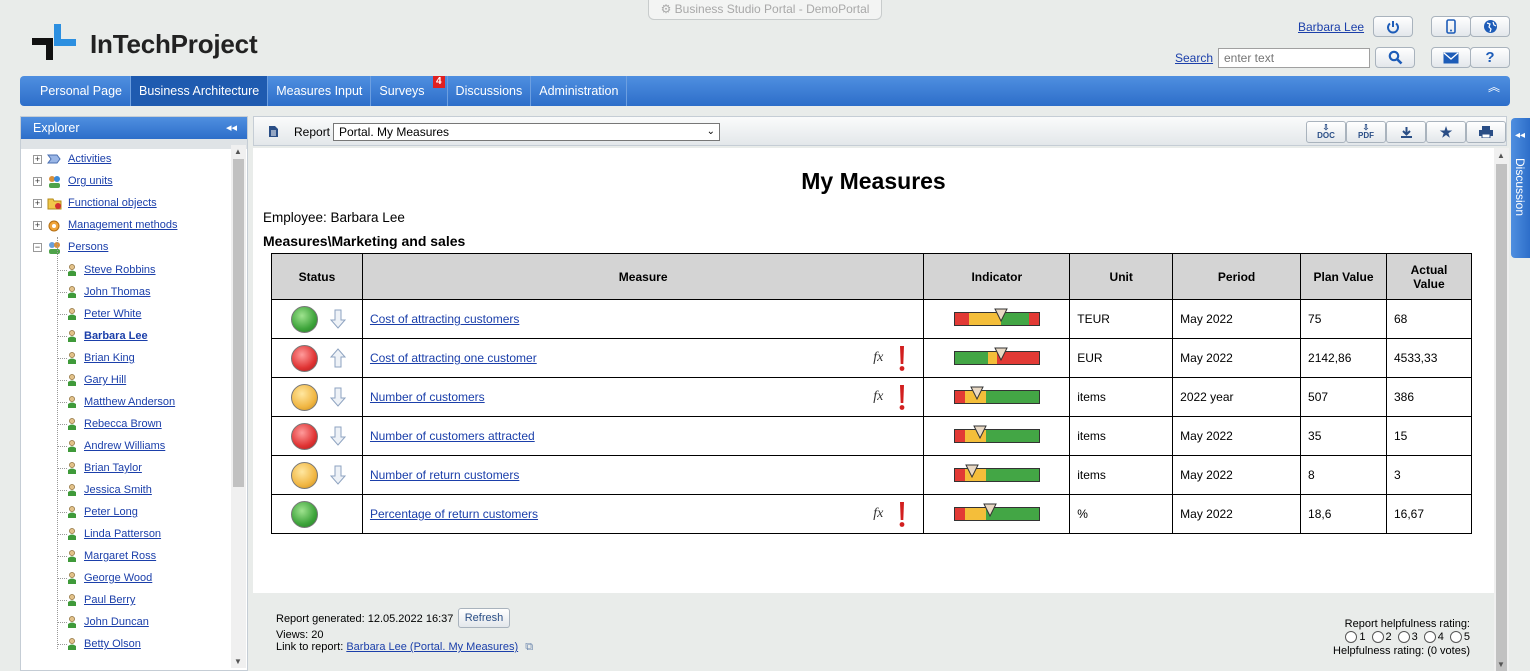 This screenshot has height=671, width=1530. I want to click on logout-button, so click(1393, 26).